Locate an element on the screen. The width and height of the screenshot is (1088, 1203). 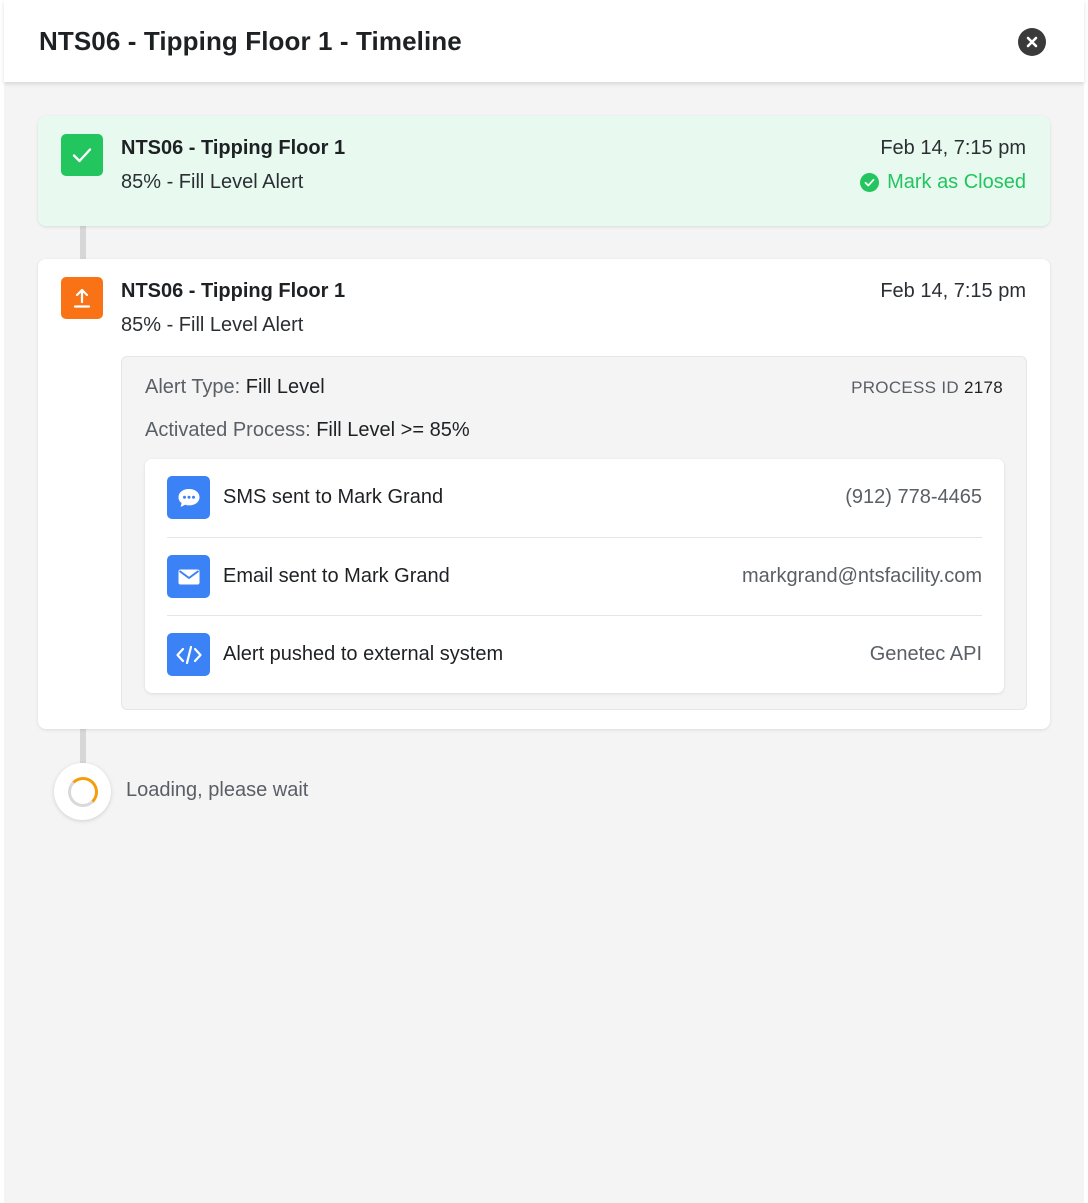
close-button is located at coordinates (1032, 42).